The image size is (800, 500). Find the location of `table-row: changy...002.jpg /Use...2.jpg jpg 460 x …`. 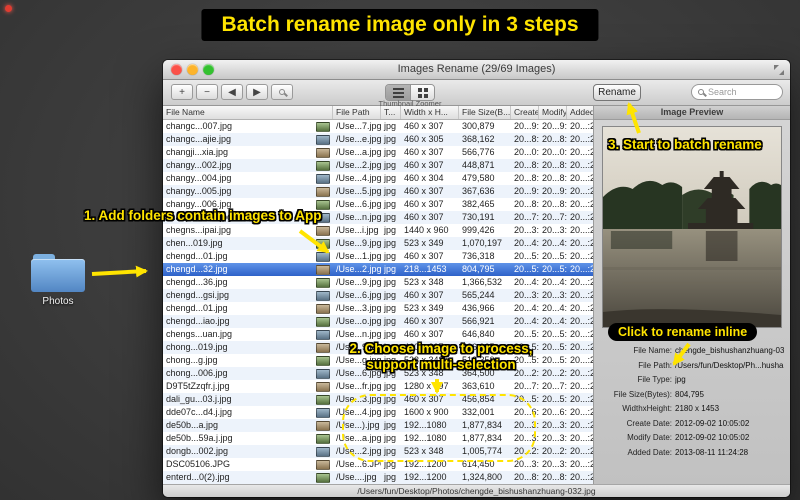

table-row: changy...002.jpg /Use...2.jpg jpg 460 x … is located at coordinates (378, 165).